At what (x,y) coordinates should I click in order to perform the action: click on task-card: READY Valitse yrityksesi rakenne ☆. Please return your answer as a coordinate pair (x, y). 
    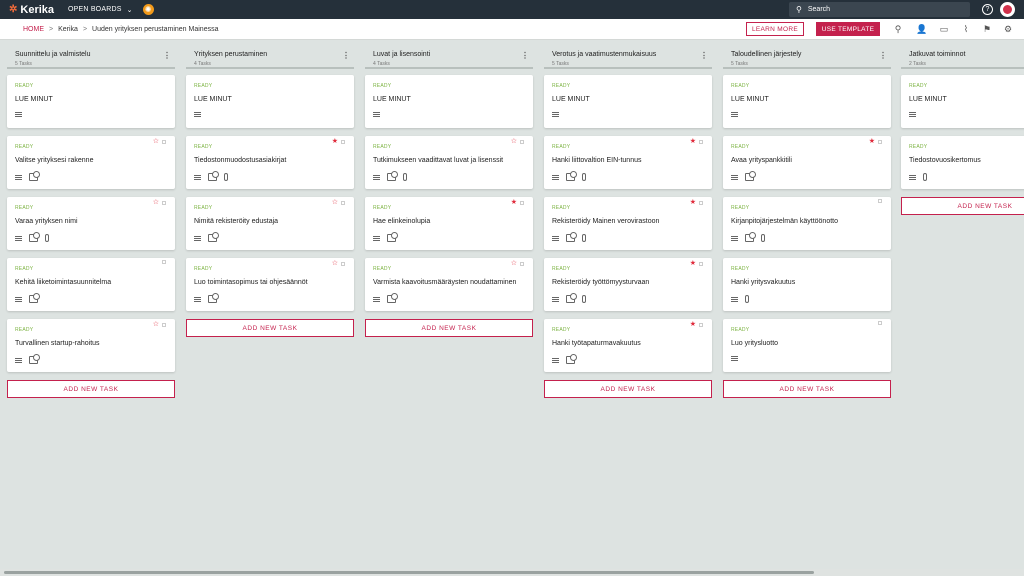
    Looking at the image, I should click on (91, 162).